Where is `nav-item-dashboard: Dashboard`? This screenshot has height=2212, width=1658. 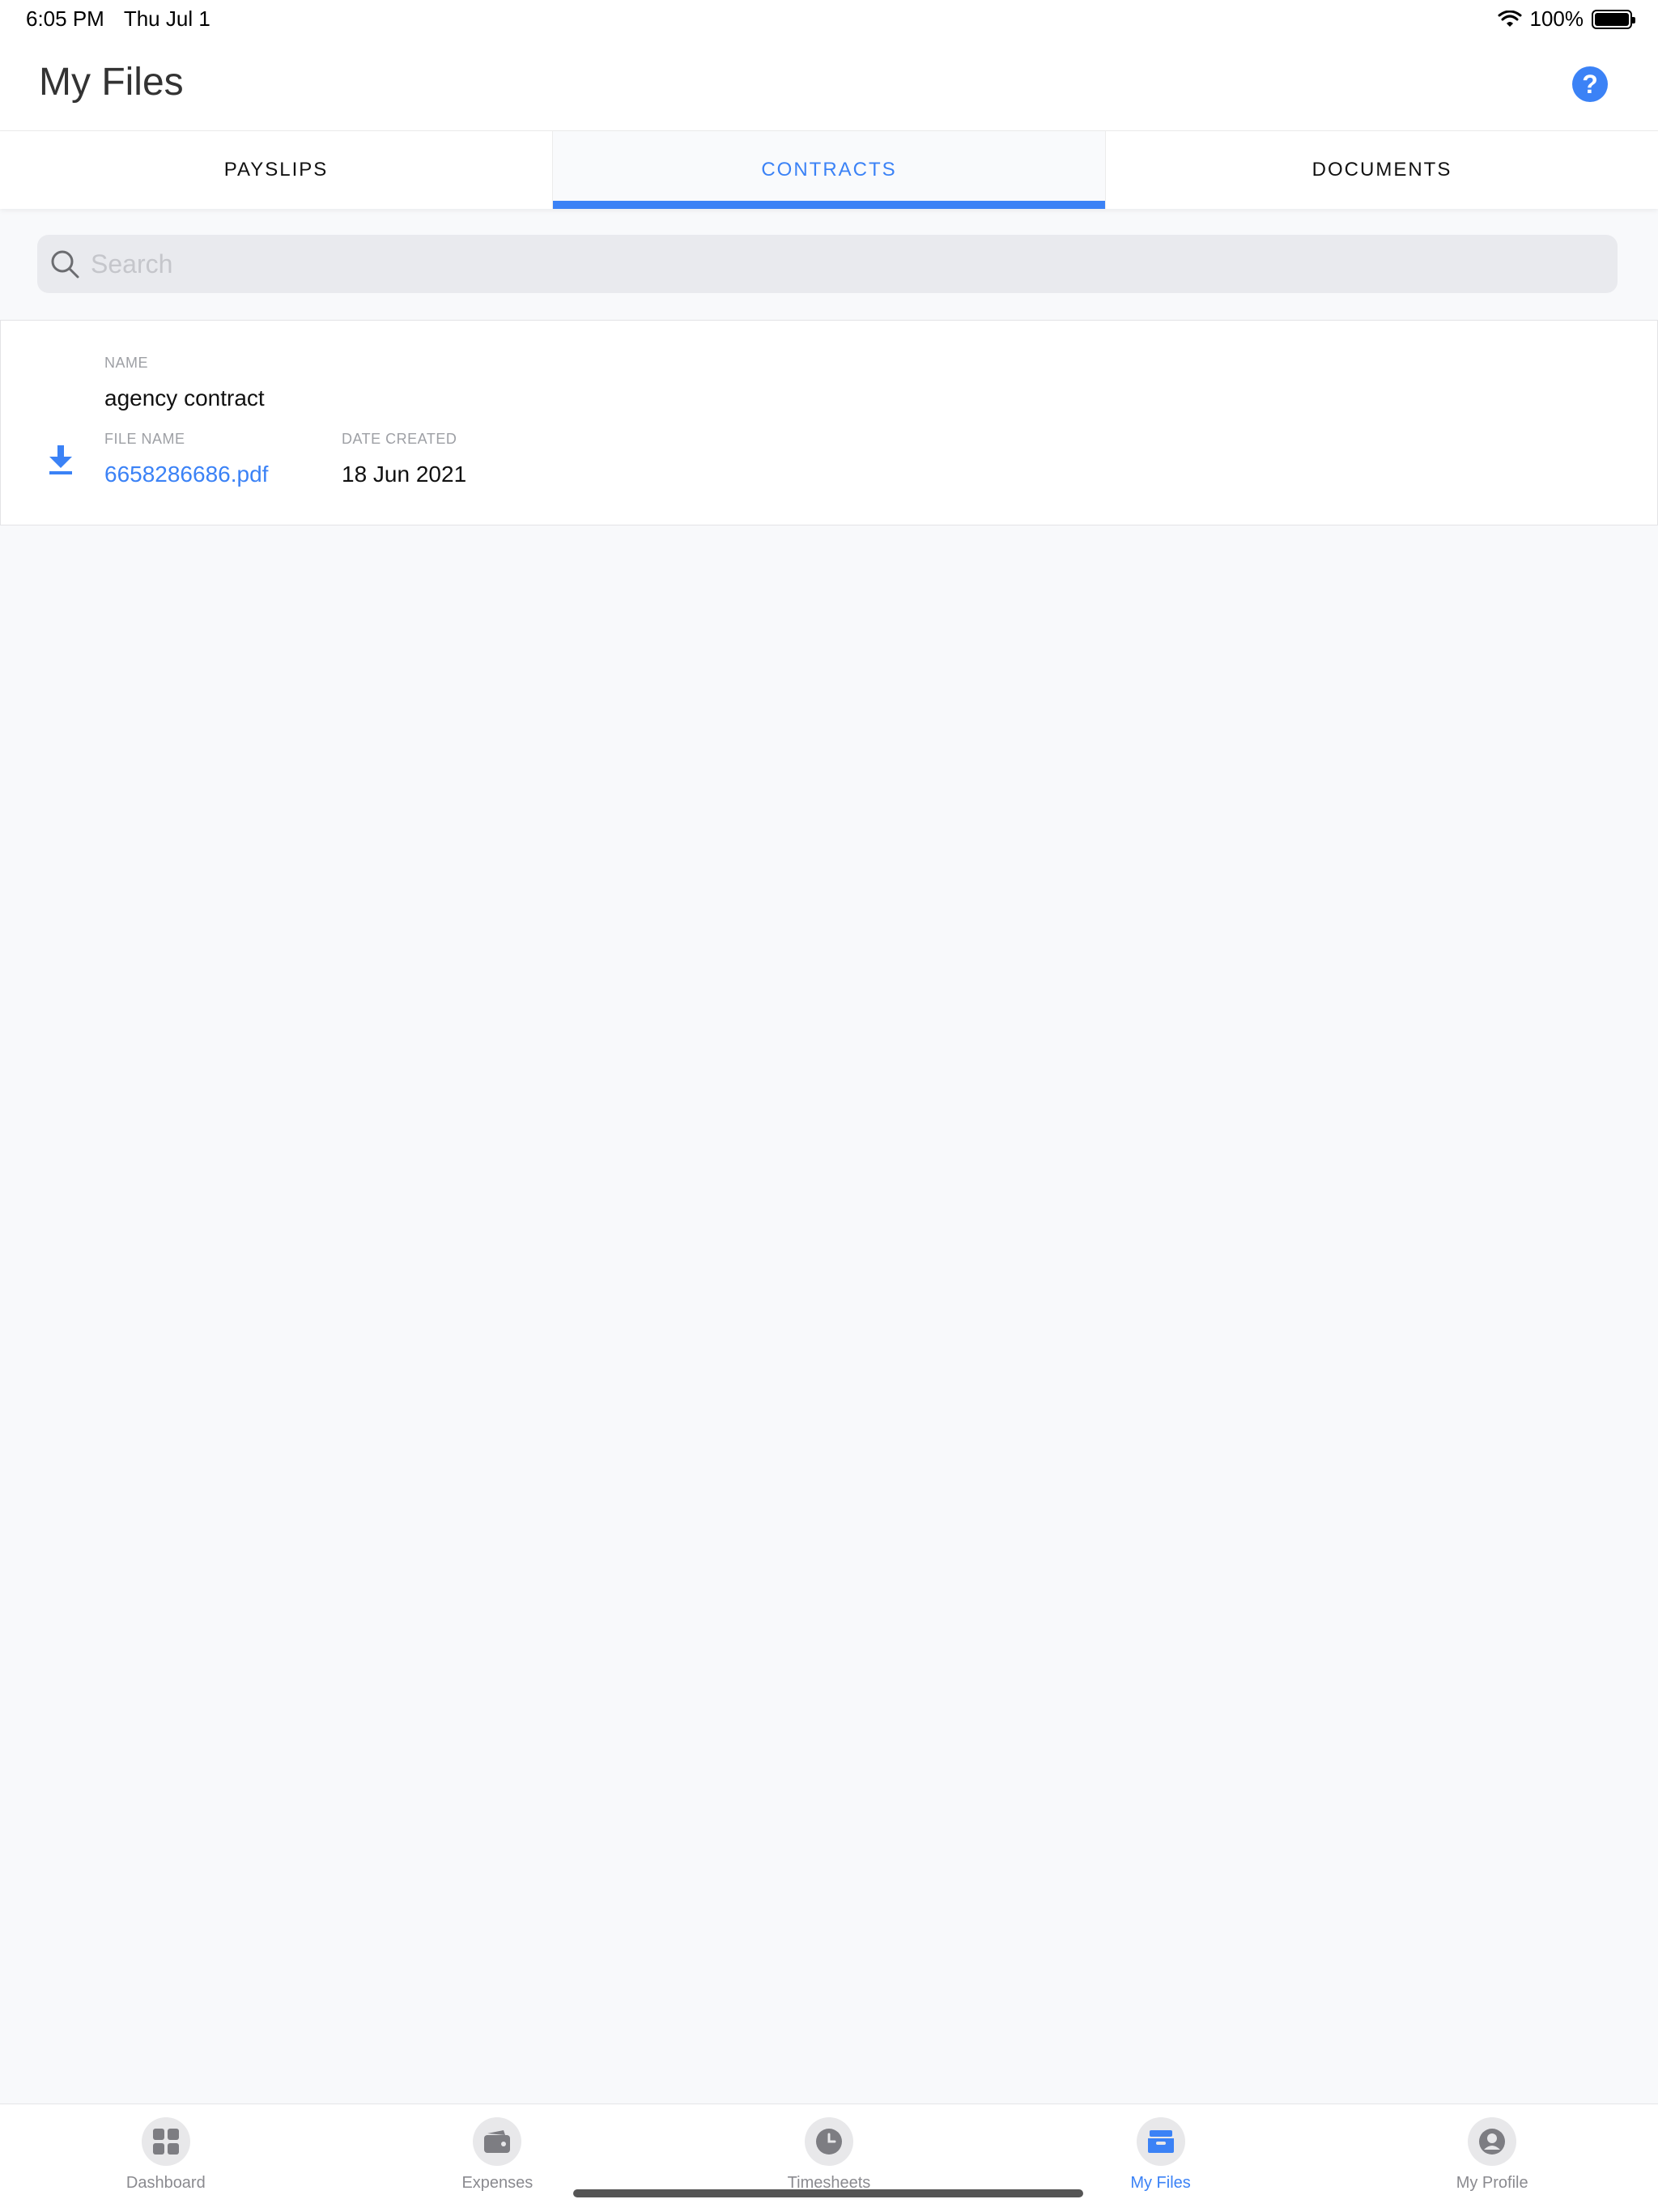 nav-item-dashboard: Dashboard is located at coordinates (166, 2158).